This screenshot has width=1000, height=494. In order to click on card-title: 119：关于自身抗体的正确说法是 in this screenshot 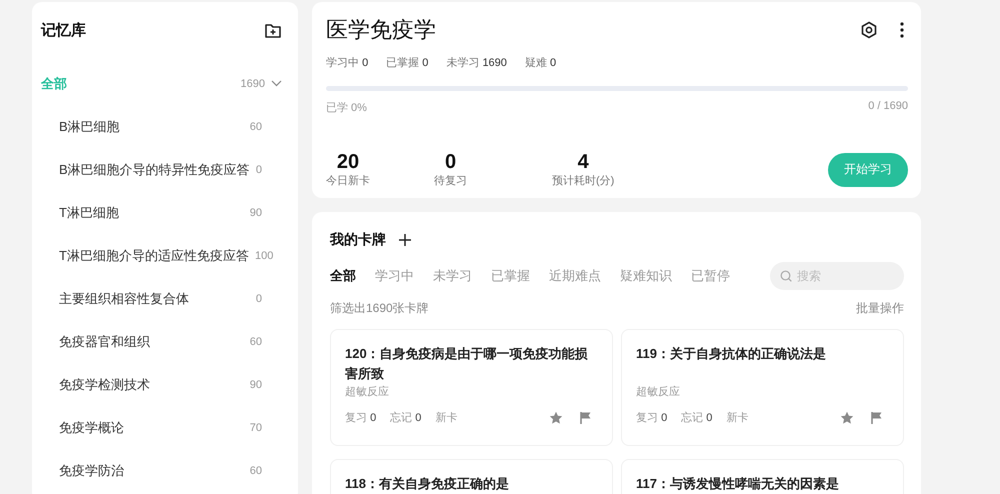, I will do `click(731, 354)`.